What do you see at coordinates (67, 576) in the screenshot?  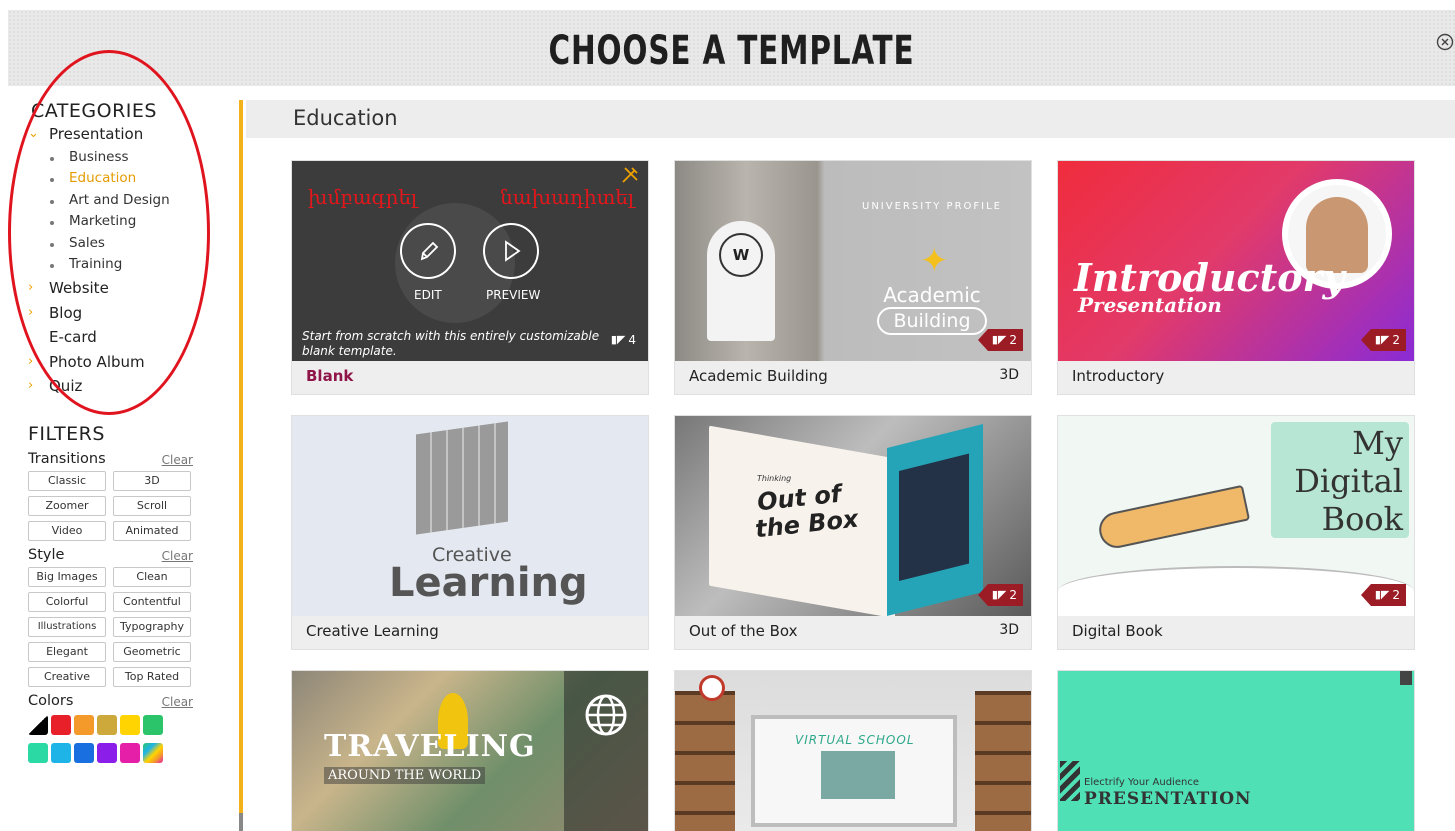 I see `style-big-images: Big Images` at bounding box center [67, 576].